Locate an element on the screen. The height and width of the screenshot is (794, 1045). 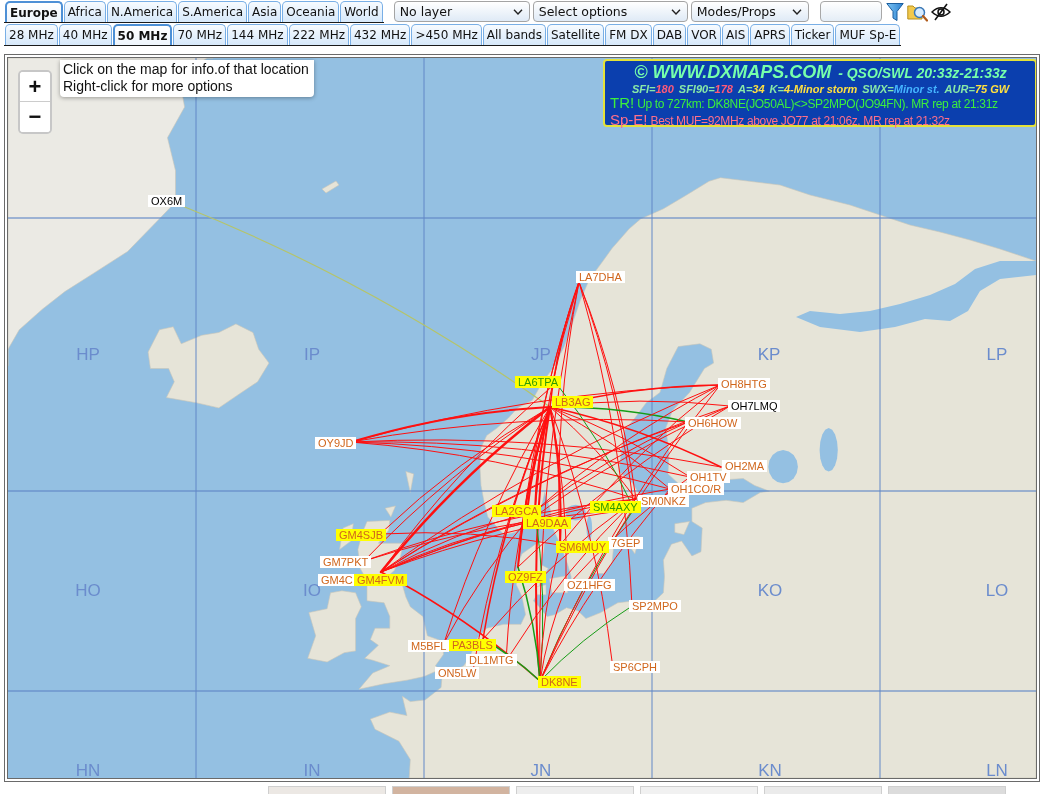
region-tab: Europe is located at coordinates (34, 11).